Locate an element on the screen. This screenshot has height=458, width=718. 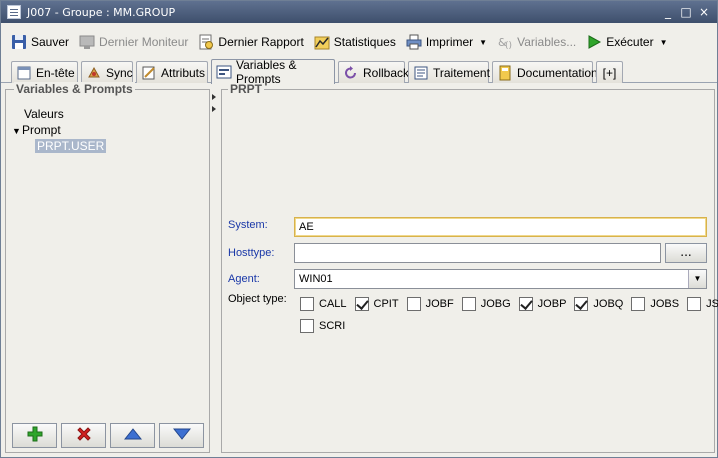
checkbox-scri is located at coordinates (307, 326).